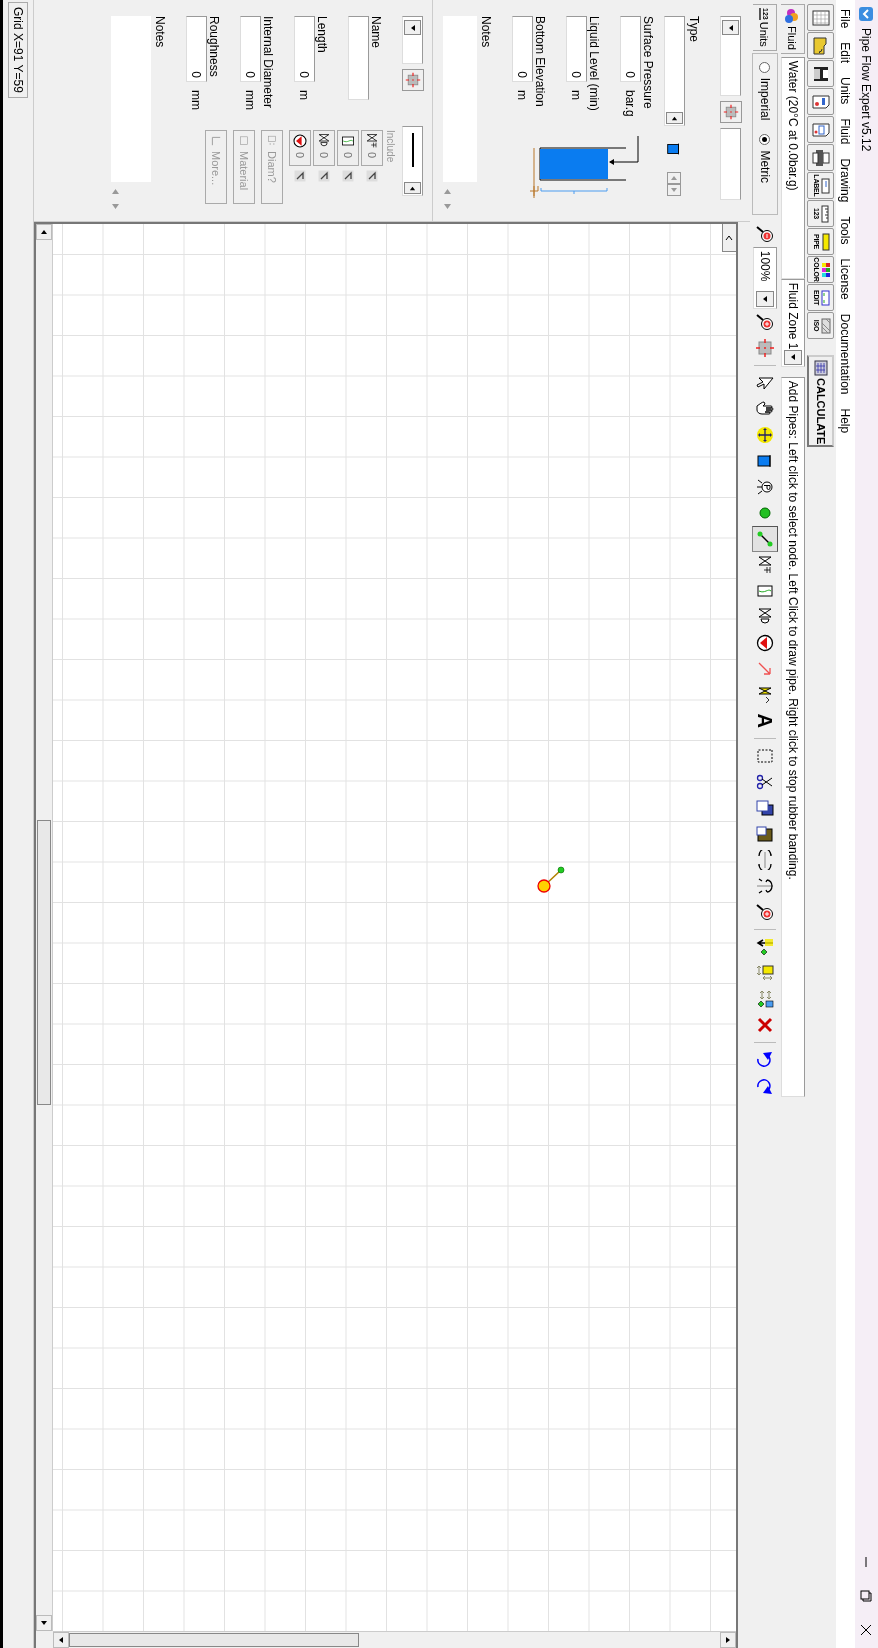 The image size is (878, 1648). I want to click on scroll-up-button, so click(728, 1640).